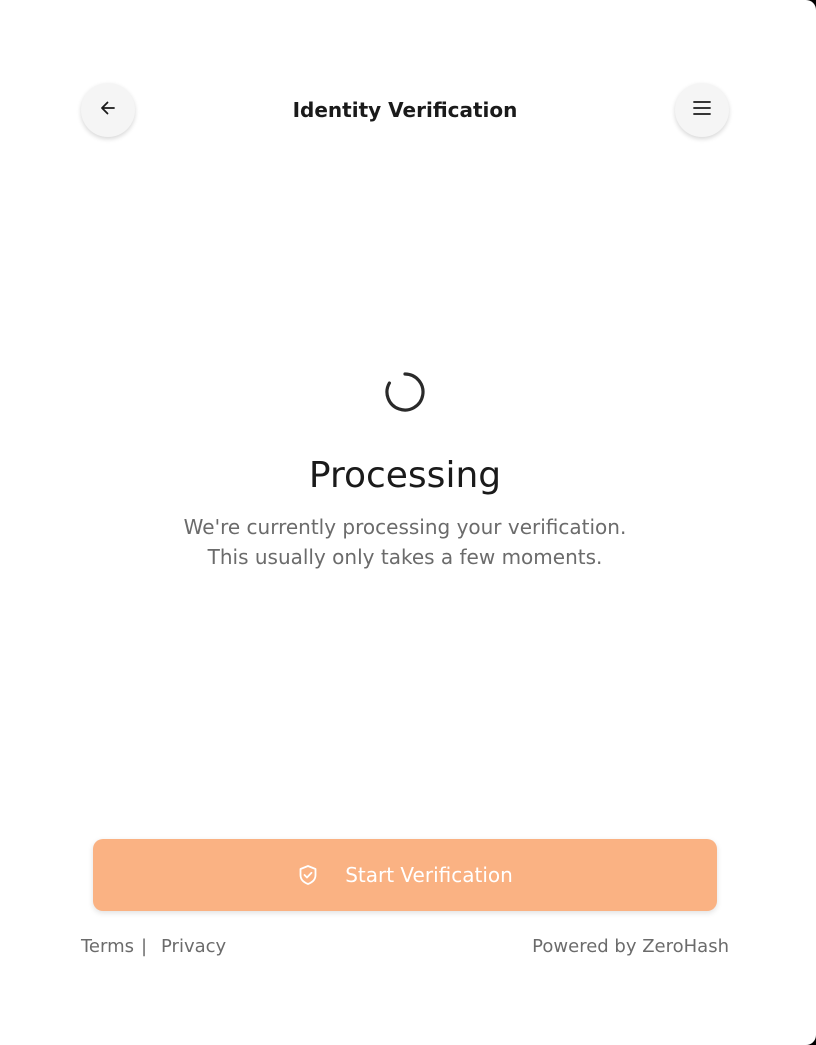 This screenshot has height=1045, width=816. What do you see at coordinates (193, 947) in the screenshot?
I see `privacy-link: Privacy` at bounding box center [193, 947].